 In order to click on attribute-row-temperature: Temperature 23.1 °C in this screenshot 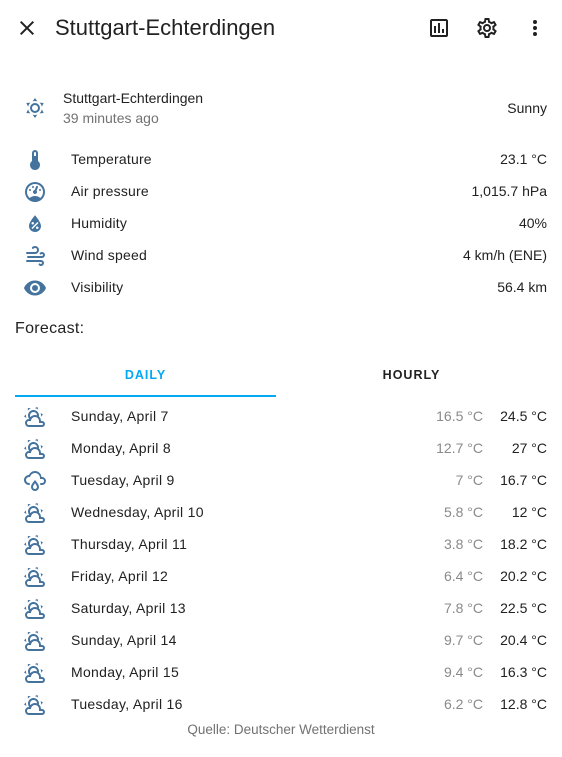, I will do `click(281, 160)`.